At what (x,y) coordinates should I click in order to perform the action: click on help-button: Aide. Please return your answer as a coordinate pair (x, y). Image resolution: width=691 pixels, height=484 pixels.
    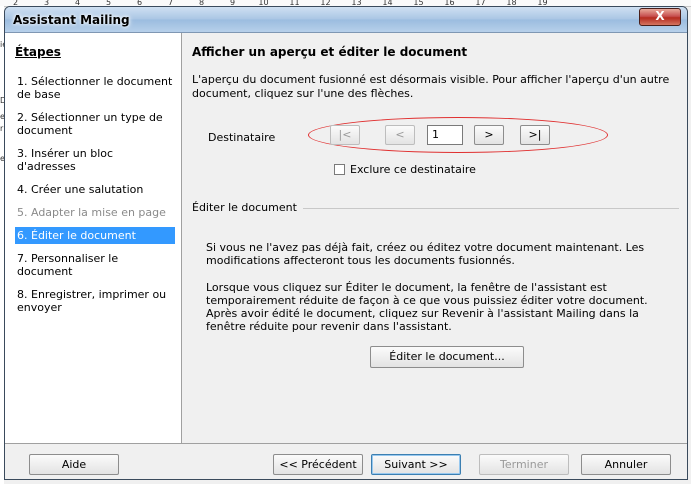
    Looking at the image, I should click on (74, 464).